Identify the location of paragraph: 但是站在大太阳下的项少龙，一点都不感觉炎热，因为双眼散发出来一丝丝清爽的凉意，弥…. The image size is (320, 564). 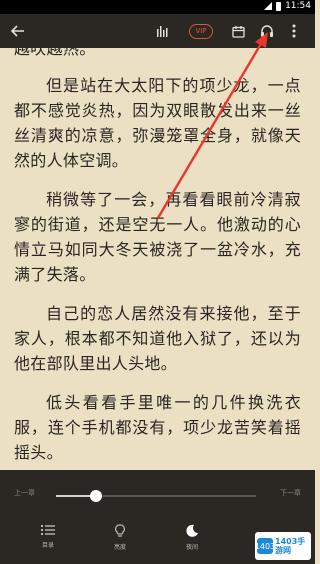
(157, 123).